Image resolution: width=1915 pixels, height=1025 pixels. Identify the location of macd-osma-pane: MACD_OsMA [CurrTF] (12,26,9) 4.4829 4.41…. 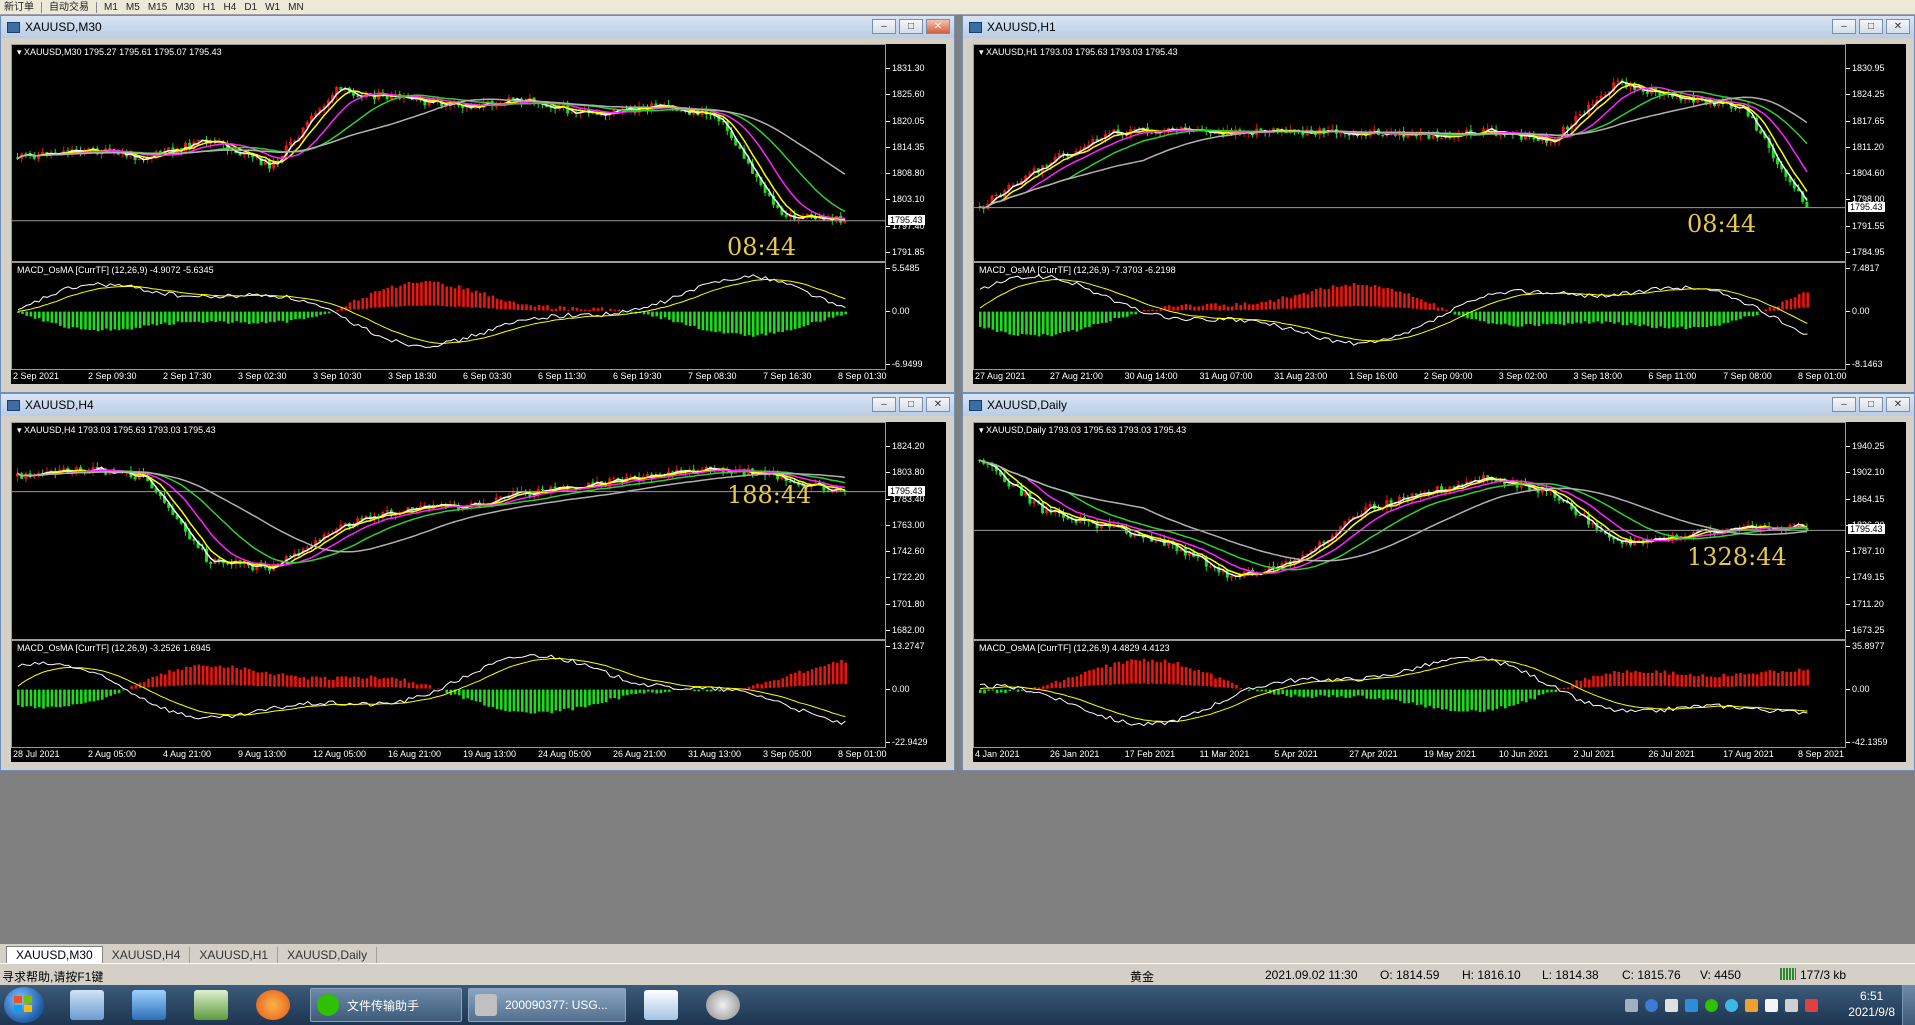
(1409, 694).